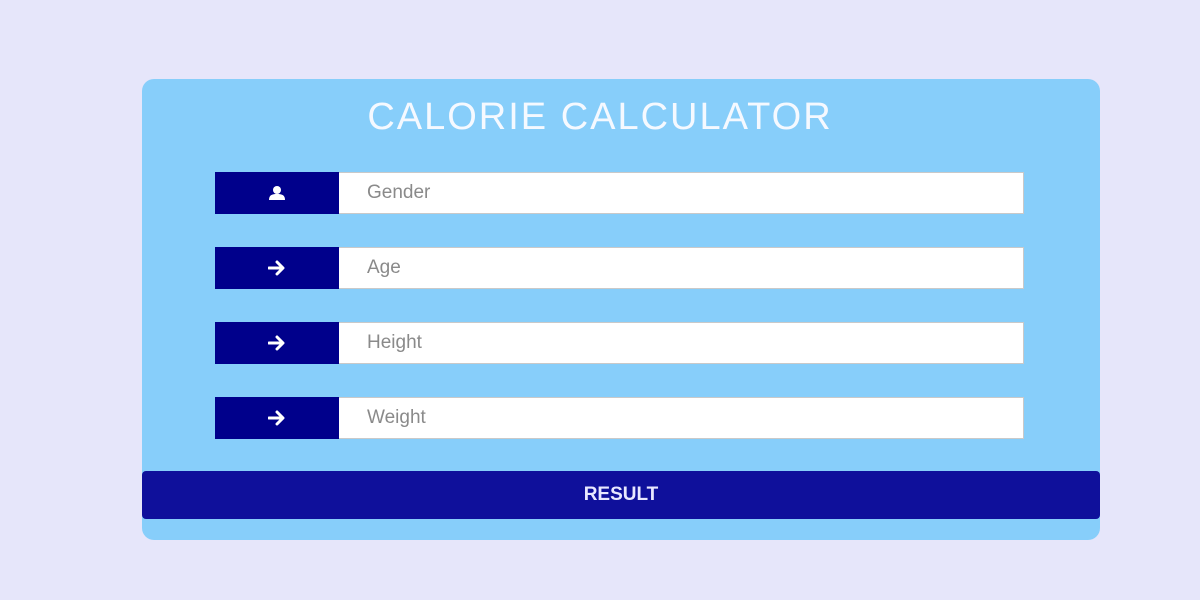 This screenshot has width=1200, height=600. I want to click on weight-field-group, so click(619, 418).